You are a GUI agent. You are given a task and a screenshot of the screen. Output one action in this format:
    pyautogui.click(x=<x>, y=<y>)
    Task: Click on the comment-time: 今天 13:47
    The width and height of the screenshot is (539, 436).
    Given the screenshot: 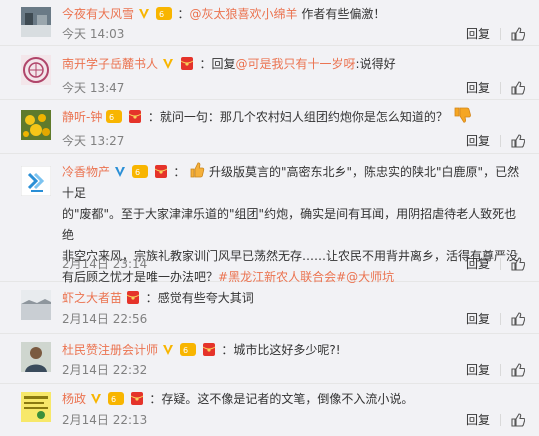 What is the action you would take?
    pyautogui.click(x=93, y=88)
    